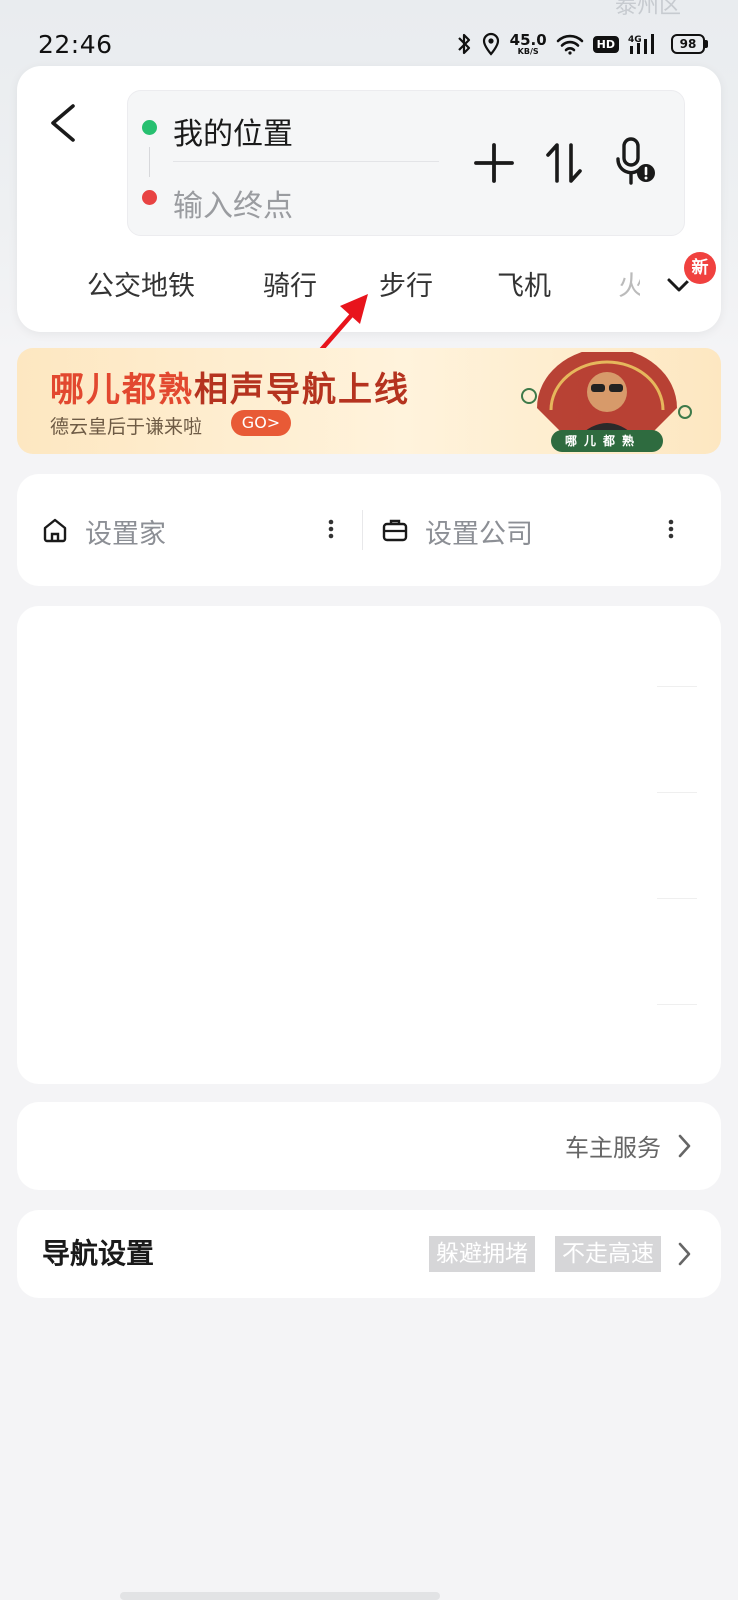 The height and width of the screenshot is (1600, 738). Describe the element at coordinates (369, 283) in the screenshot. I see `transport-tabs: 公交地铁 骑行 步行 飞机 火 新` at that location.